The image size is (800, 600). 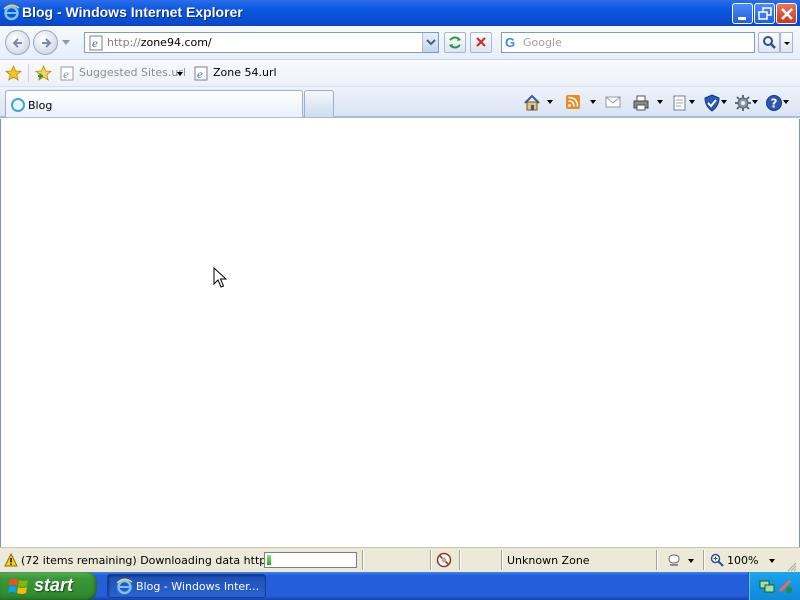 What do you see at coordinates (400, 73) in the screenshot?
I see `favorites-bar: e Suggested Sites.url e Zone 54.url` at bounding box center [400, 73].